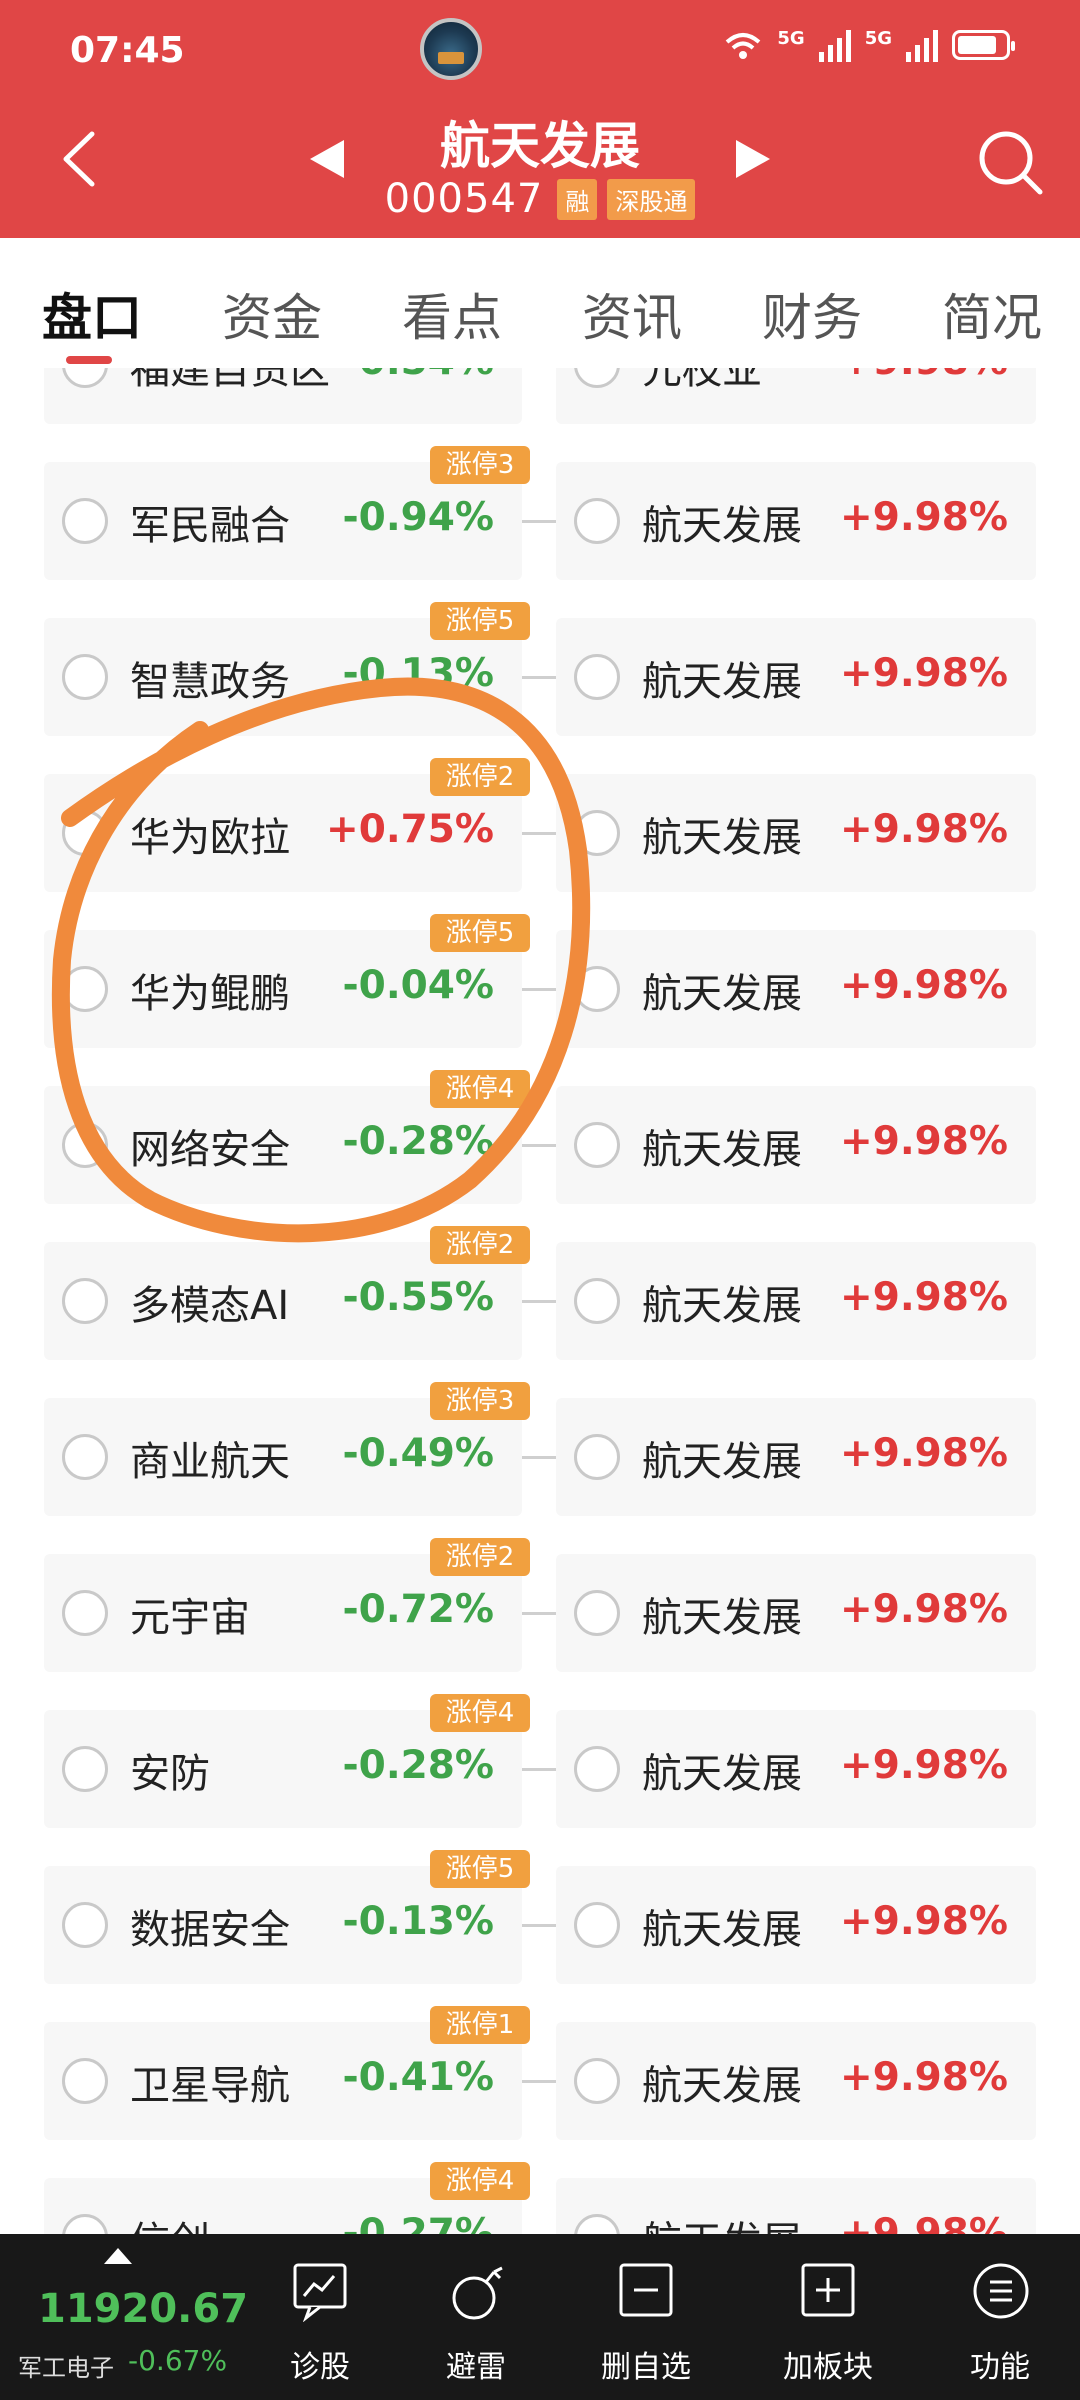 The image size is (1080, 2400). I want to click on margin-tag: 融, so click(577, 199).